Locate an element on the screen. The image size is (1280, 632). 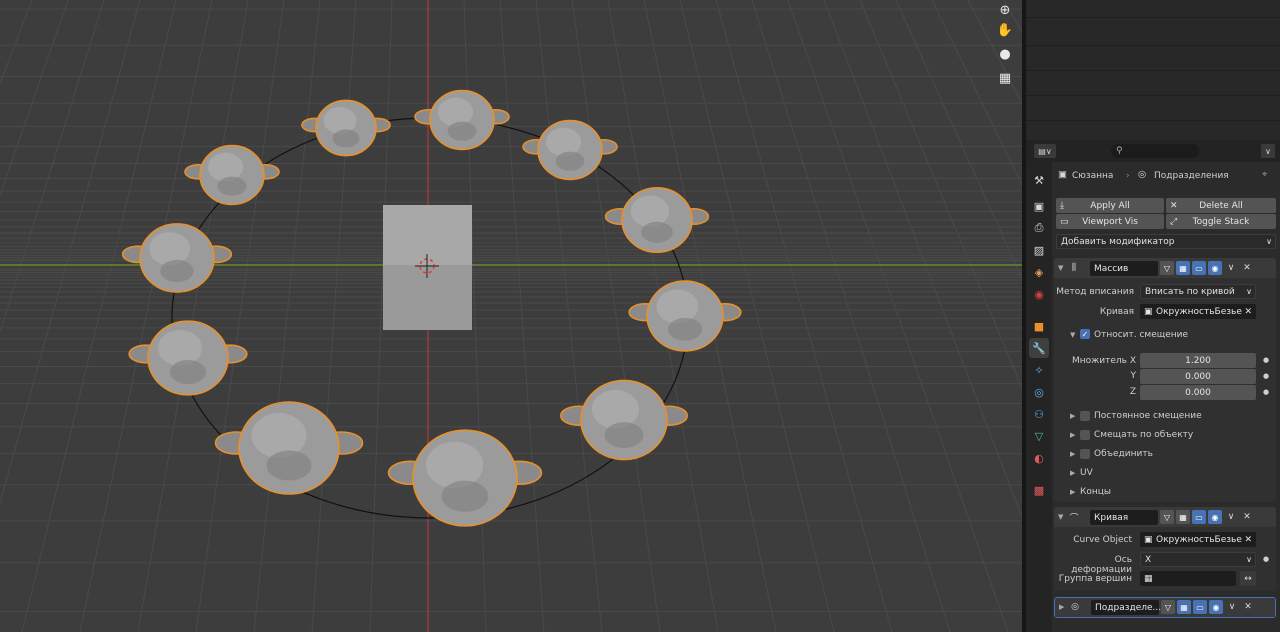
toggle-stack-button: ⤢ Toggle Stack is located at coordinates (1221, 221).